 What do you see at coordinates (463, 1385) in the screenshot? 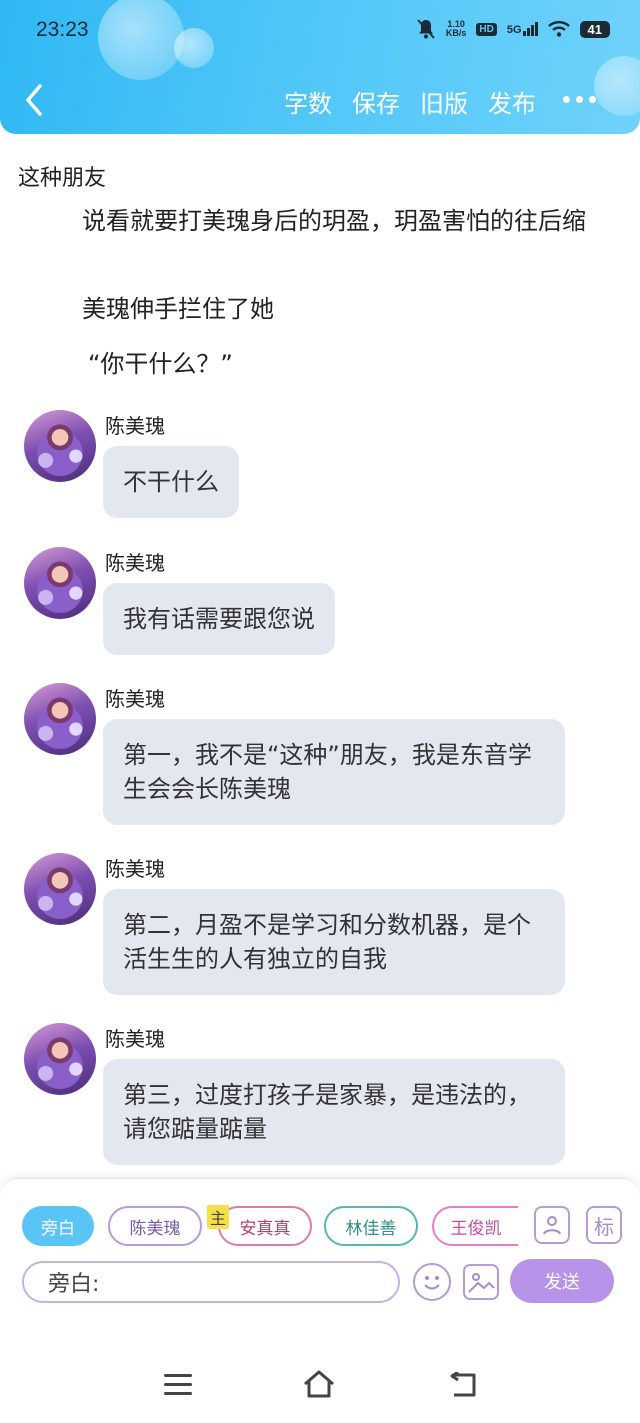
I see `return-icon` at bounding box center [463, 1385].